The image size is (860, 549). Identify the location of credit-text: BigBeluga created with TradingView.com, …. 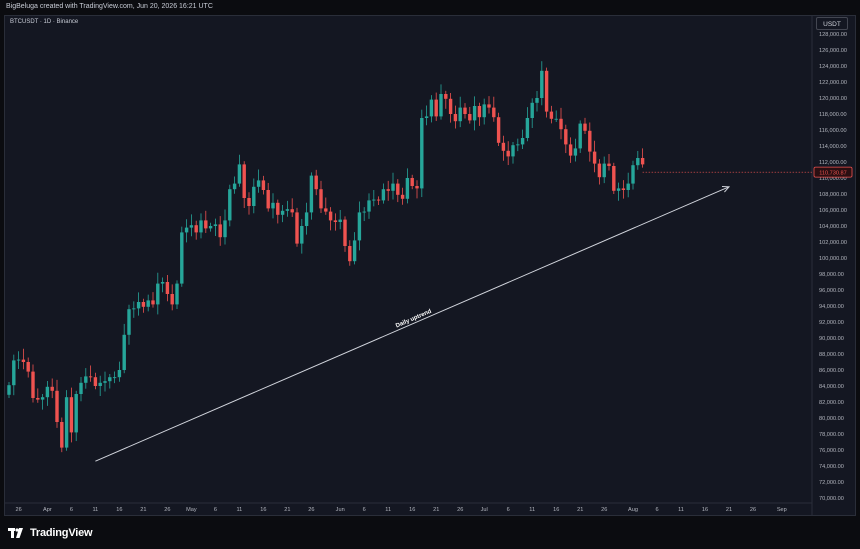
(109, 6).